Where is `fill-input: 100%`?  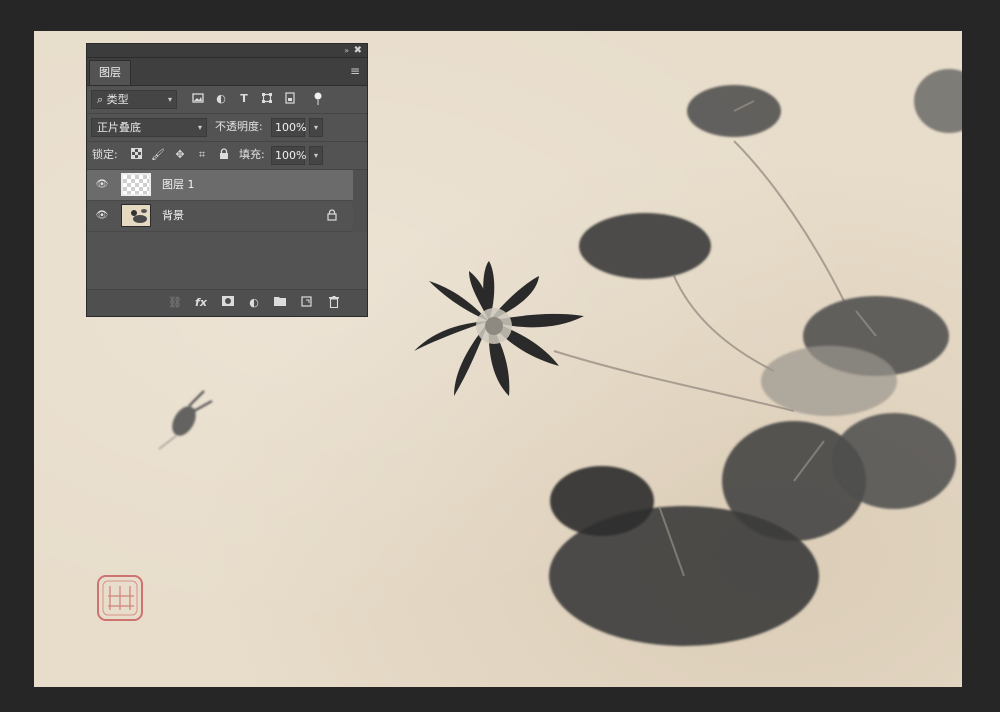 fill-input: 100% is located at coordinates (288, 155).